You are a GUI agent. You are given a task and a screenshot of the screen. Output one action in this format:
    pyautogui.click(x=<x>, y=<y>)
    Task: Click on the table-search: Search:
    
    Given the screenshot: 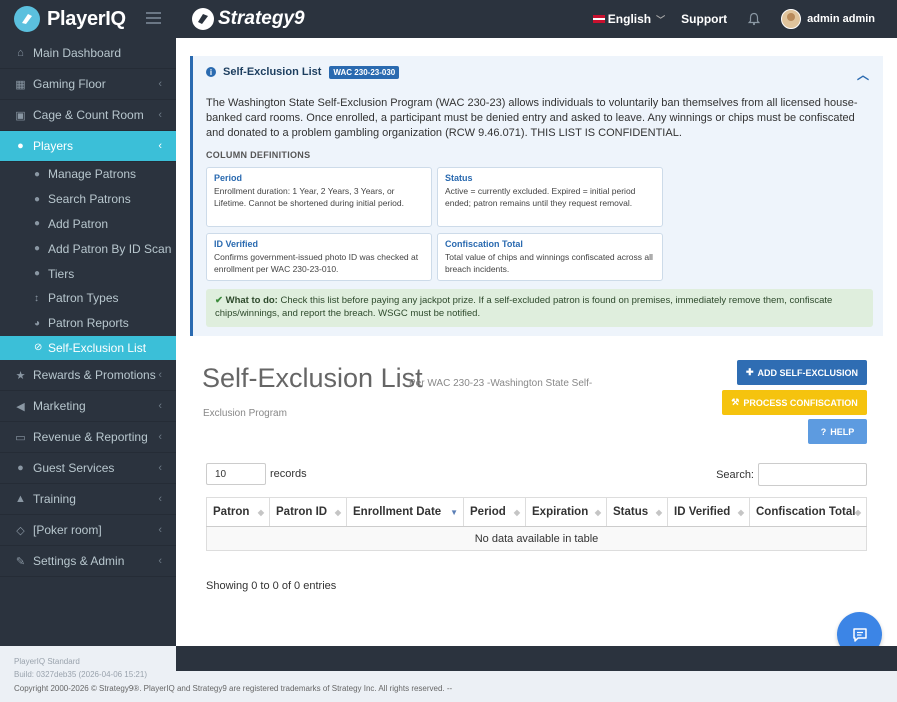 What is the action you would take?
    pyautogui.click(x=791, y=474)
    